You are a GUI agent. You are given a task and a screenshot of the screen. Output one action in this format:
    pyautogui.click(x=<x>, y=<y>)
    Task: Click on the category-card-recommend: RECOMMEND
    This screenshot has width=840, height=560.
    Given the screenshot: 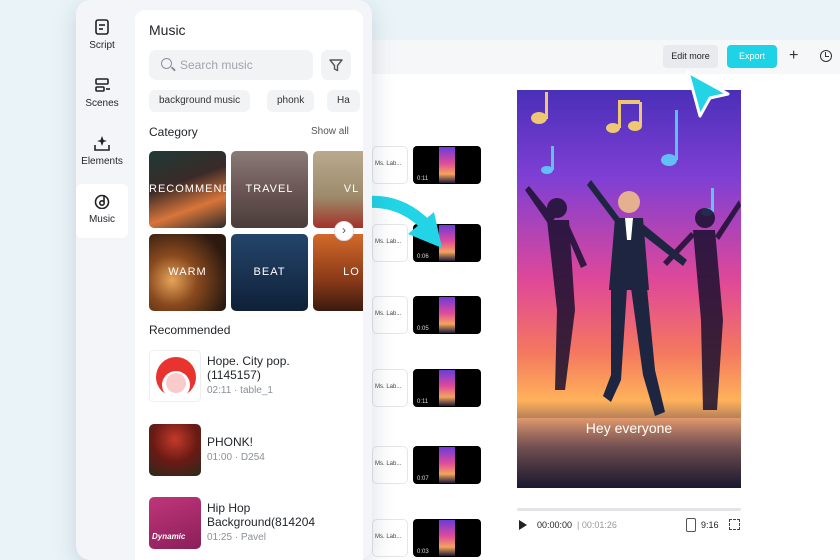 What is the action you would take?
    pyautogui.click(x=187, y=189)
    